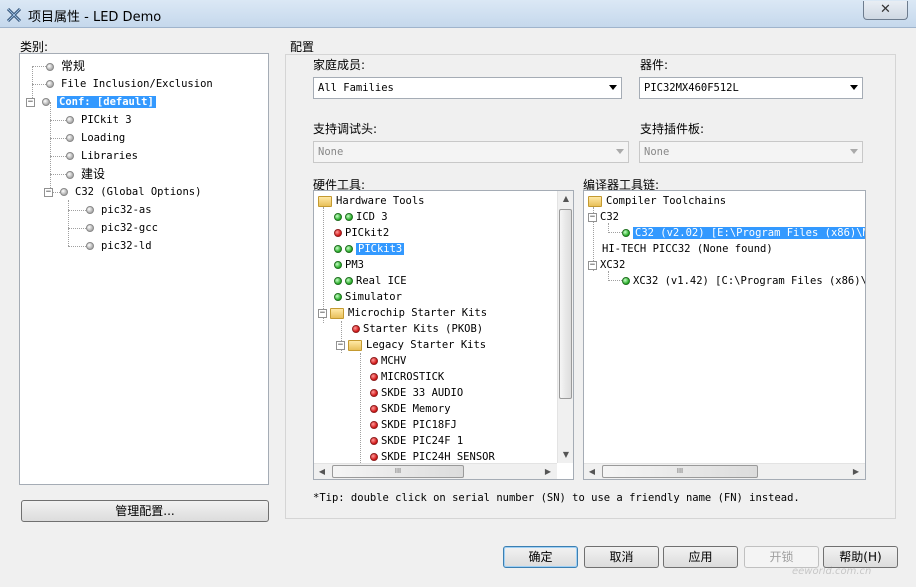  What do you see at coordinates (657, 152) in the screenshot?
I see `plugin-board-value: None` at bounding box center [657, 152].